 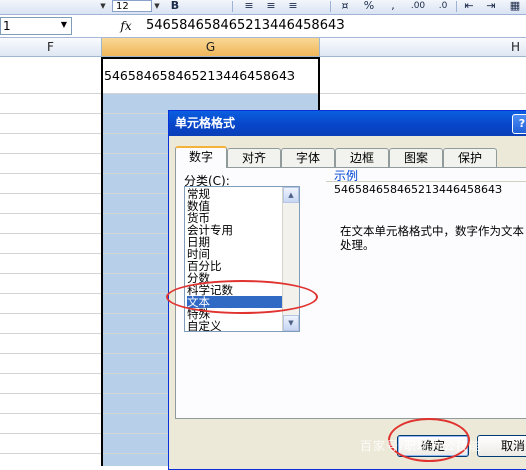 I want to click on align-right-icon: ≡, so click(x=293, y=6).